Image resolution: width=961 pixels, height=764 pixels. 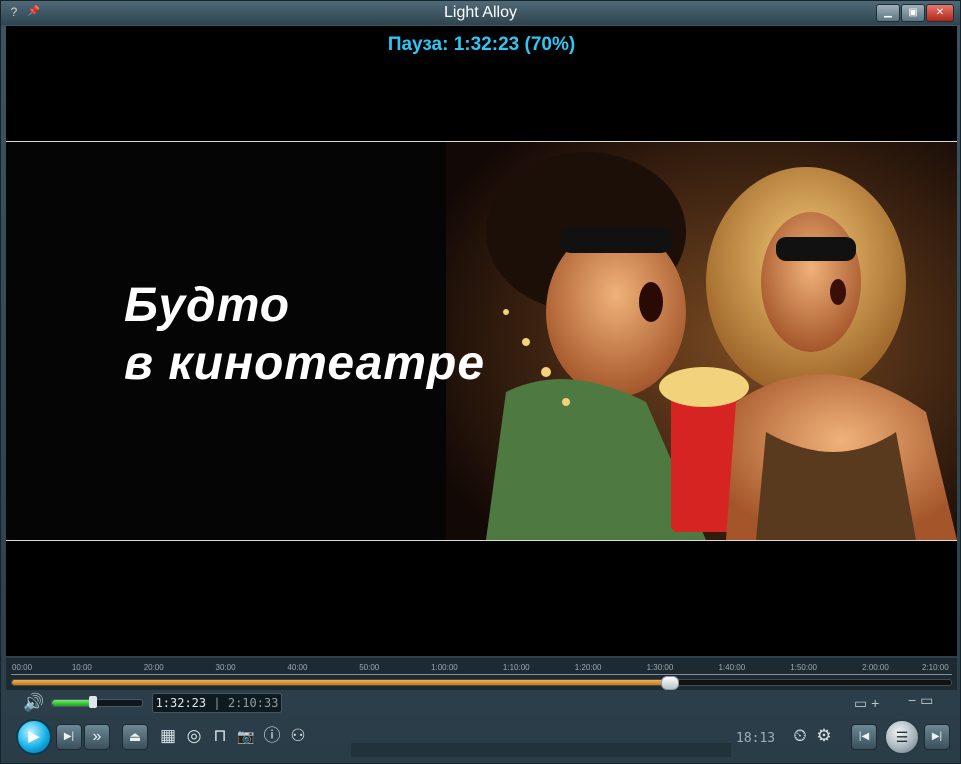 What do you see at coordinates (588, 667) in the screenshot?
I see `tick-label: 1:20:00` at bounding box center [588, 667].